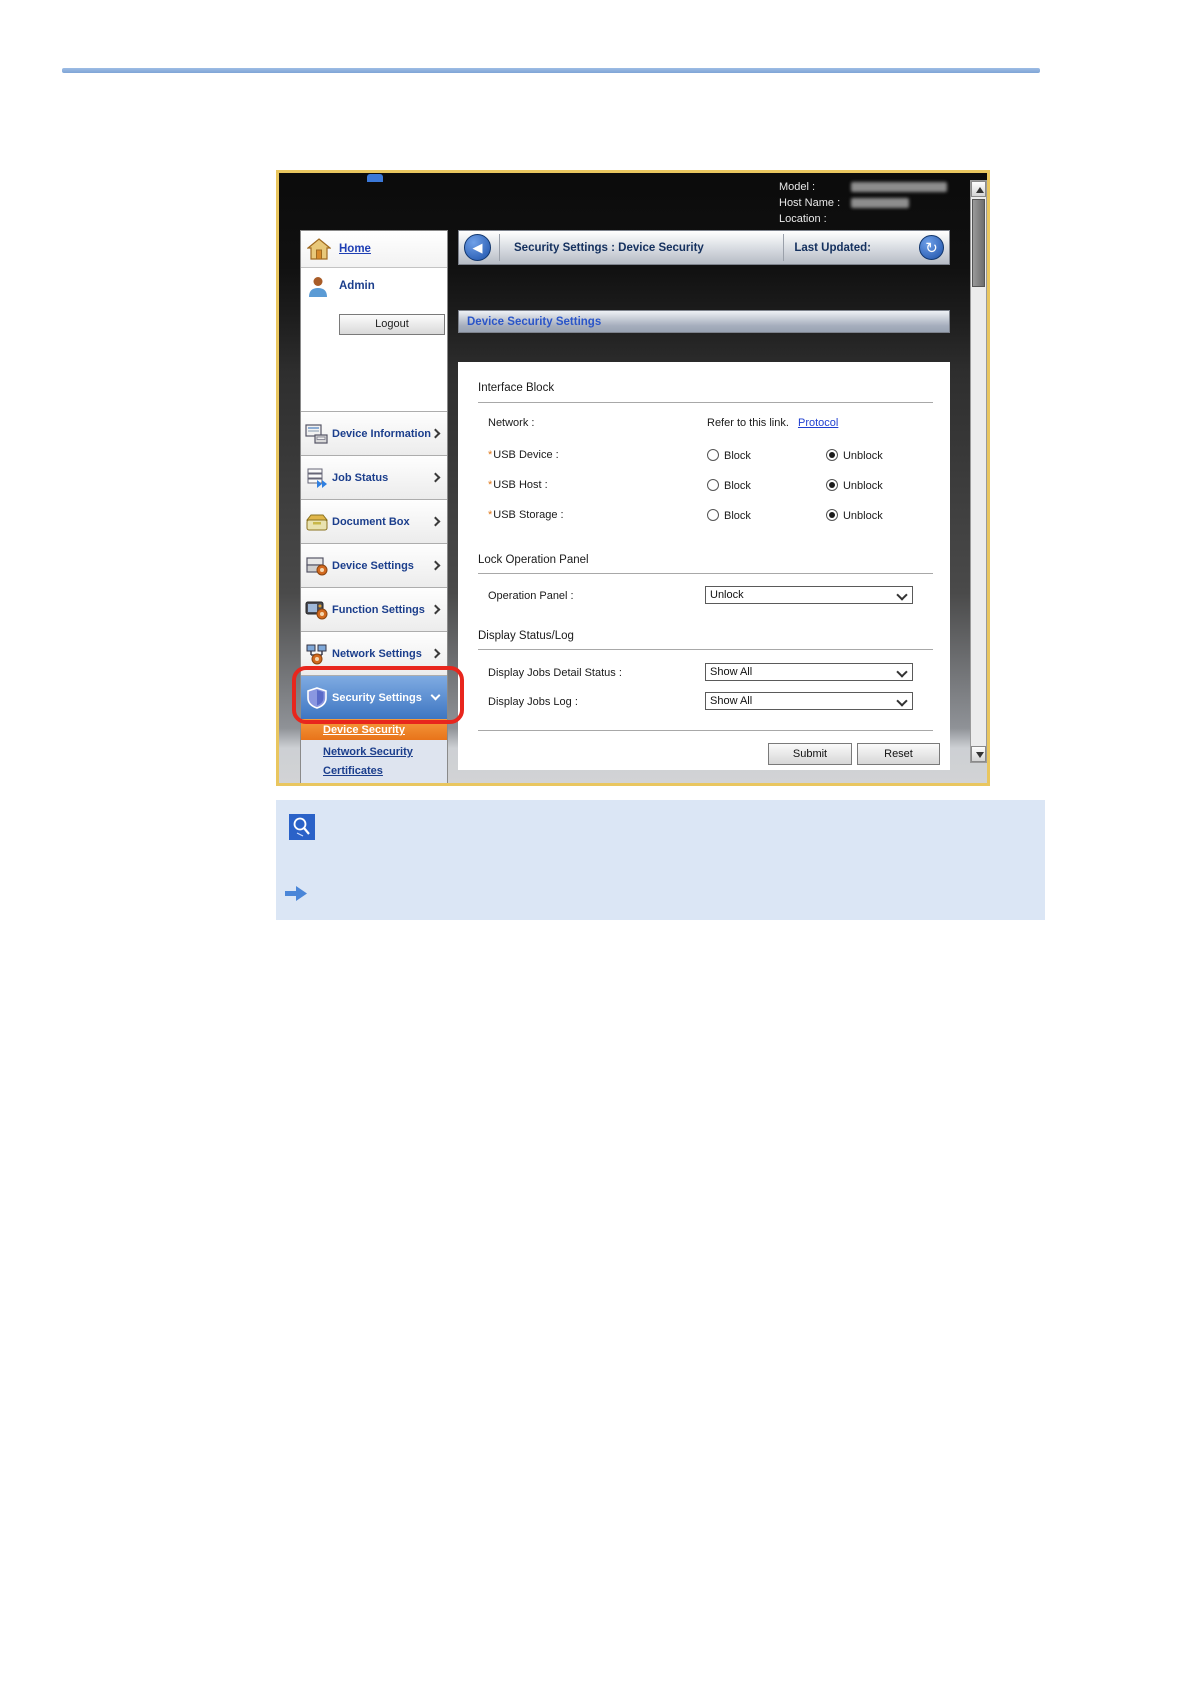 The height and width of the screenshot is (1684, 1190). Describe the element at coordinates (316, 654) in the screenshot. I see `network-settings-icon` at that location.